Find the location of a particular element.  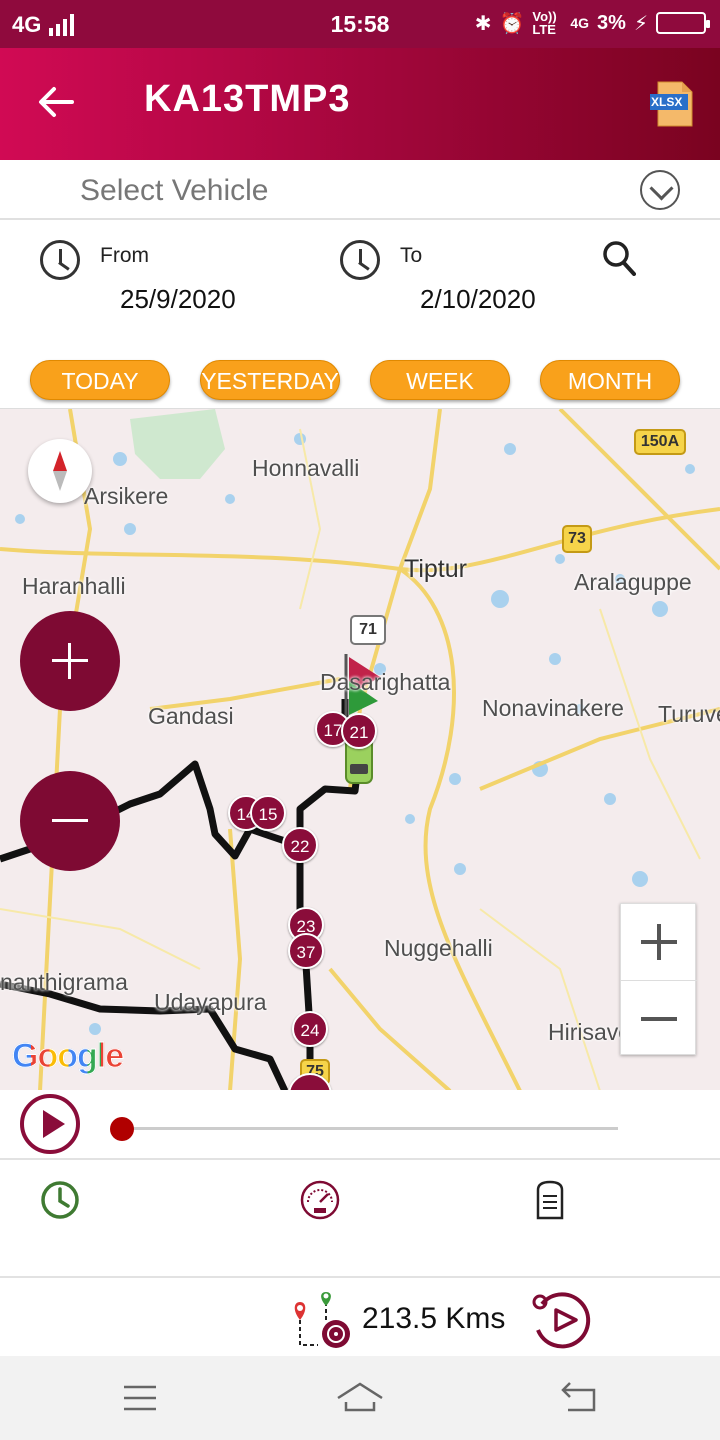

google-logo: Google is located at coordinates (67, 1056).